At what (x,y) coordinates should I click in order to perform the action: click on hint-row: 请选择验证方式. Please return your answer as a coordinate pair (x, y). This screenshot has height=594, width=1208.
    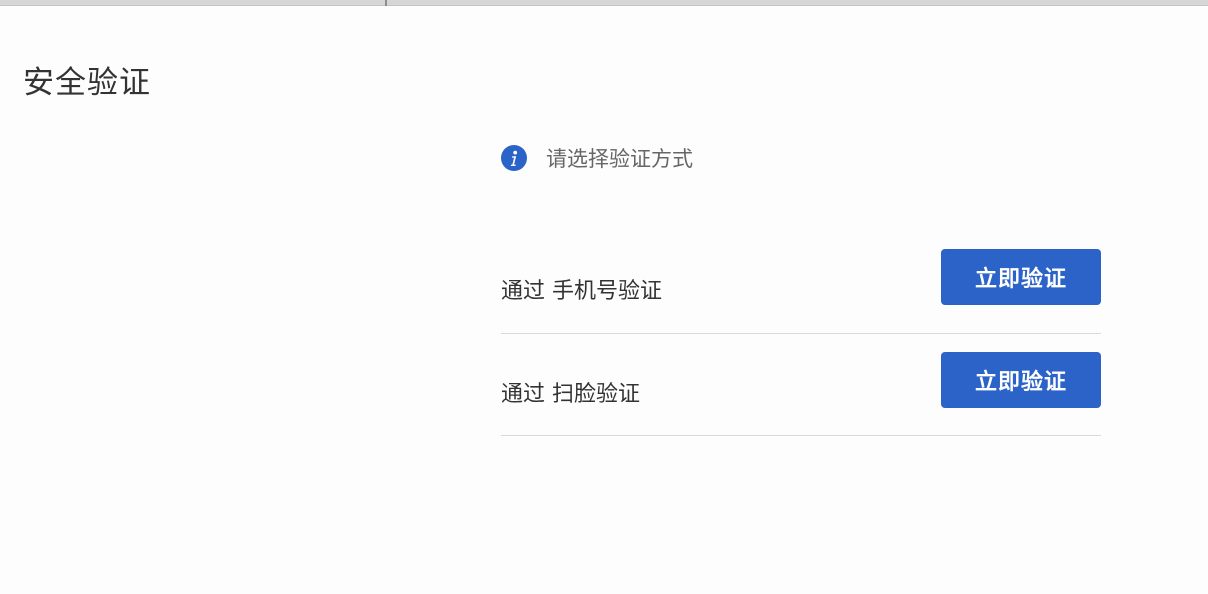
    Looking at the image, I should click on (801, 158).